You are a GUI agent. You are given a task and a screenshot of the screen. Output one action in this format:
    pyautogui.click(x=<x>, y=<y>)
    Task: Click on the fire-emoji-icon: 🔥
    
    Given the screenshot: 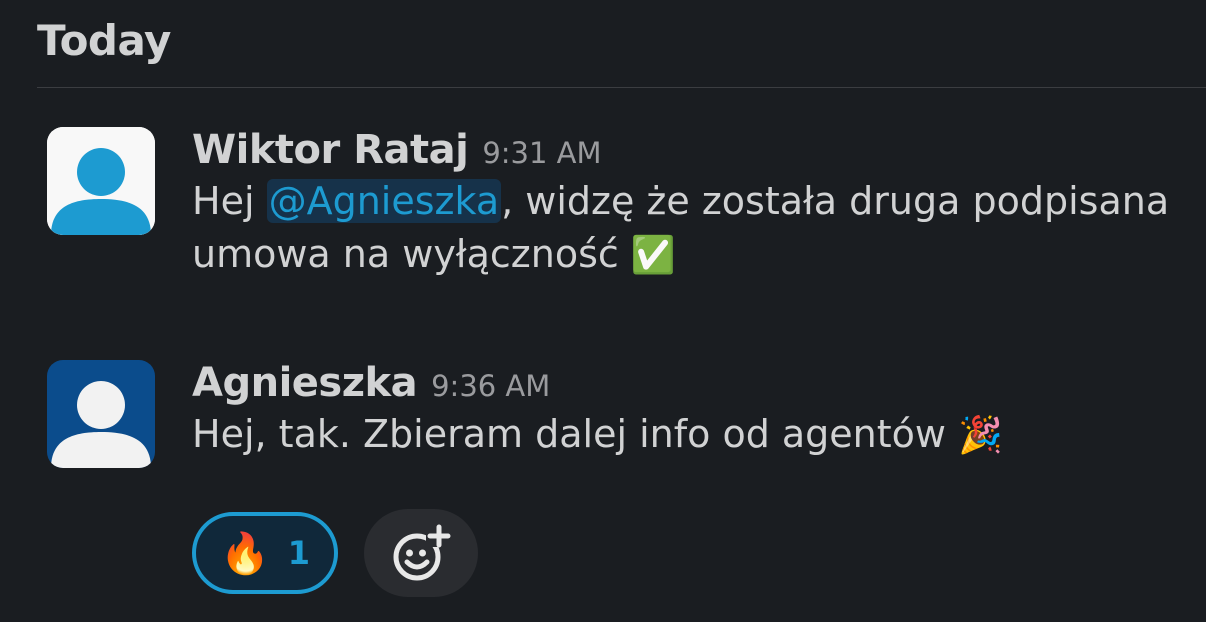 What is the action you would take?
    pyautogui.click(x=244, y=553)
    